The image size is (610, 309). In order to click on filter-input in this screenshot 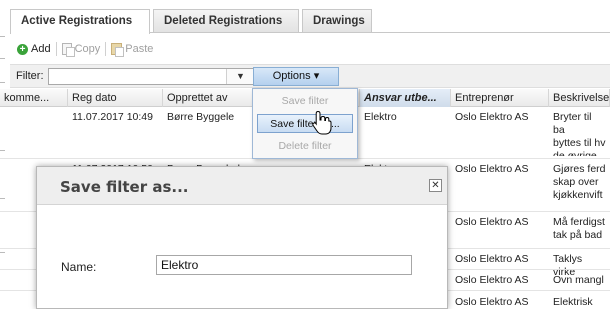, I will do `click(137, 76)`.